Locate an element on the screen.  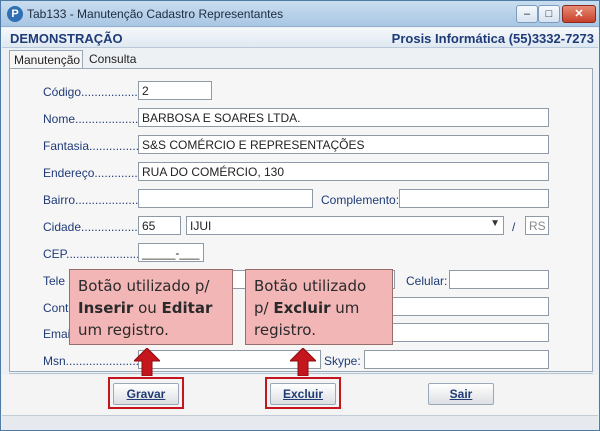
callout-excluir-bold: Excluir is located at coordinates (302, 308).